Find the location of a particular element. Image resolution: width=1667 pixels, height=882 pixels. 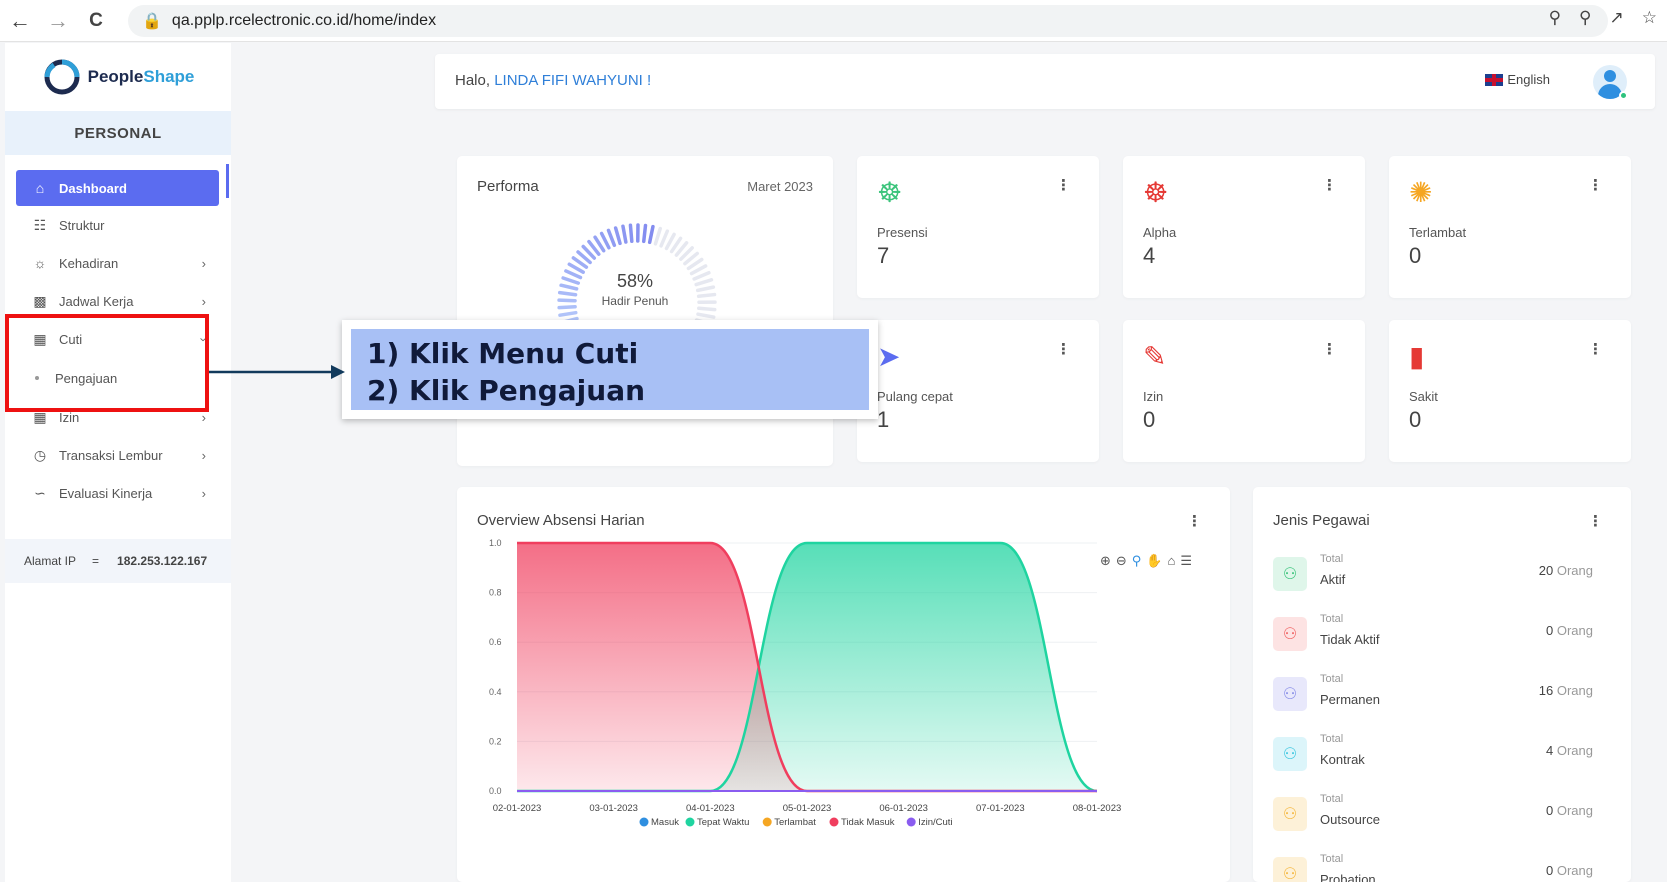

online-status-icon is located at coordinates (1623, 95).